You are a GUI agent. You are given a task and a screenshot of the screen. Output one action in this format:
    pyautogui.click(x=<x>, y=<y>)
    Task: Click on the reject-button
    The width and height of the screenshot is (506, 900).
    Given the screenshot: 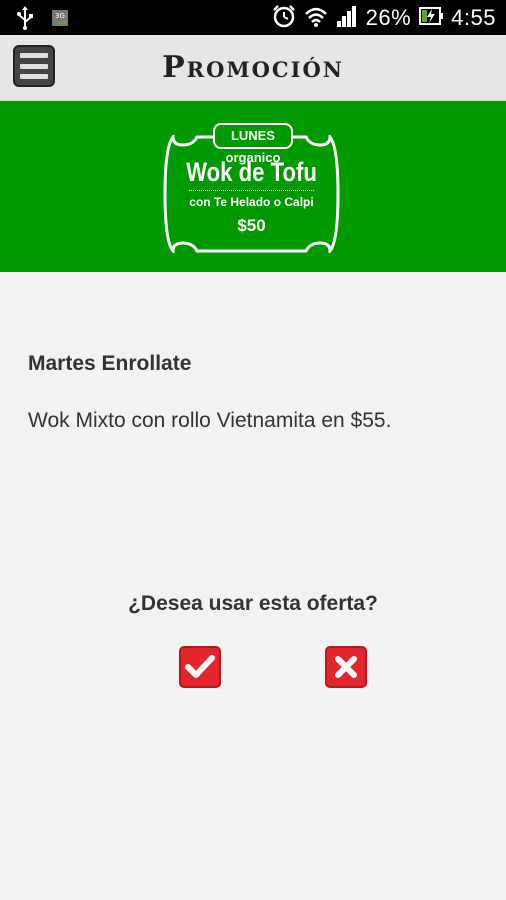 What is the action you would take?
    pyautogui.click(x=346, y=667)
    